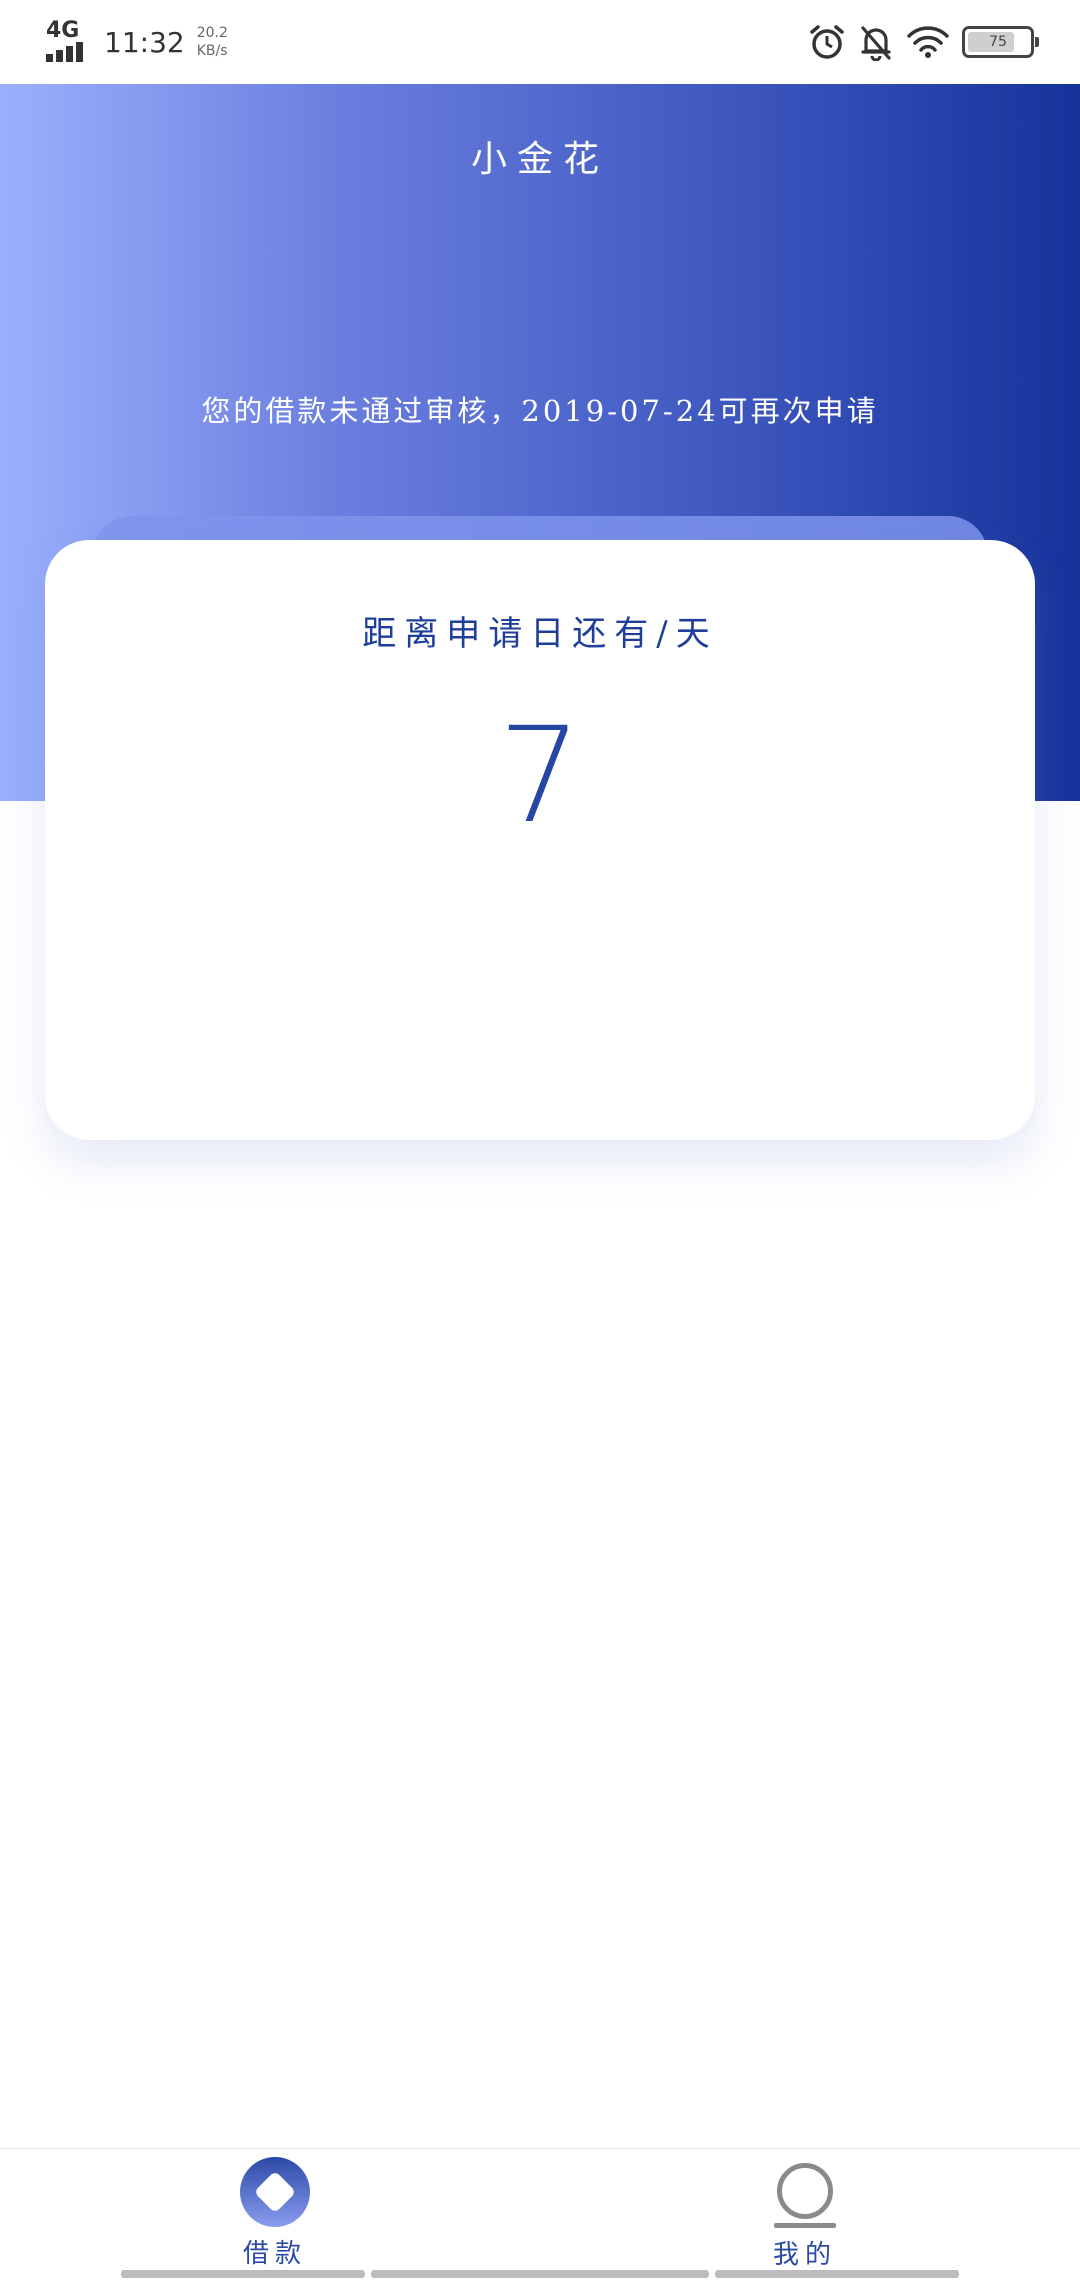 Image resolution: width=1080 pixels, height=2280 pixels. I want to click on profile-icon, so click(805, 2191).